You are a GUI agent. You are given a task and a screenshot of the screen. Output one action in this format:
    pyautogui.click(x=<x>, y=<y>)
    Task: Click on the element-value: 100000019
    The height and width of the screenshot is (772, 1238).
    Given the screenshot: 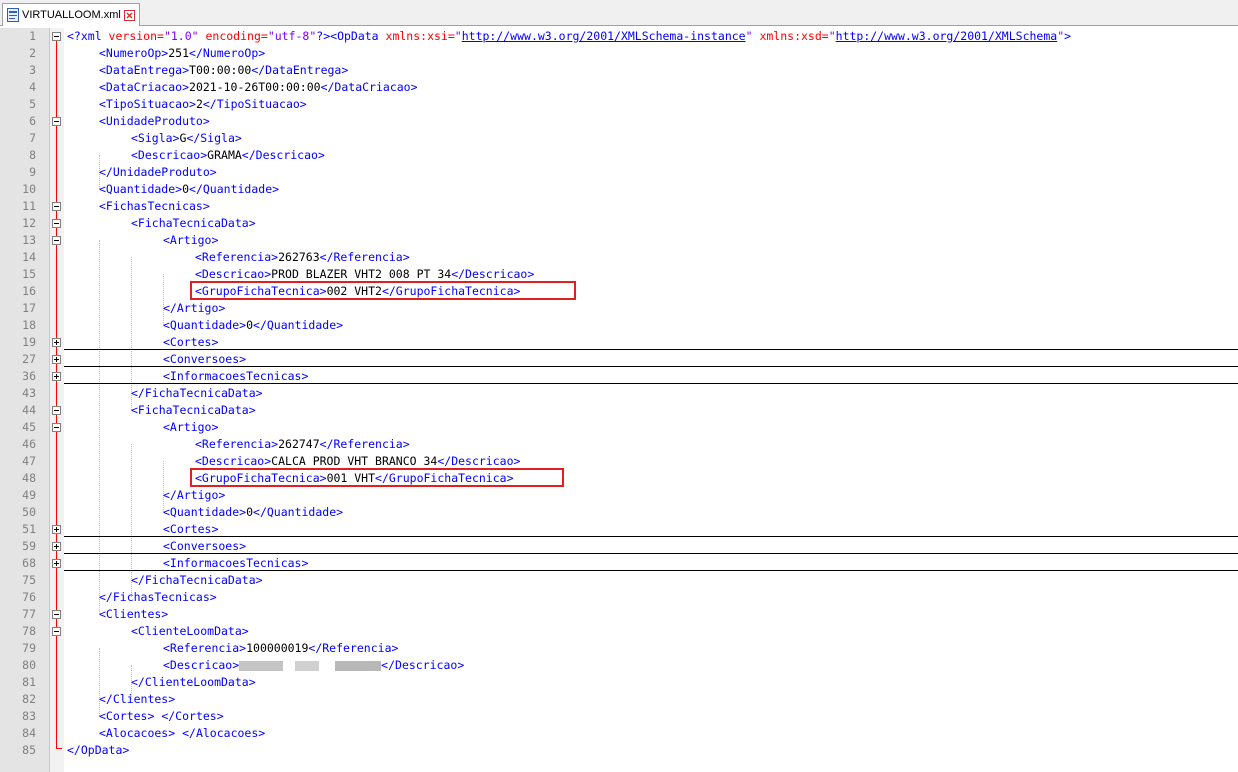 What is the action you would take?
    pyautogui.click(x=277, y=648)
    